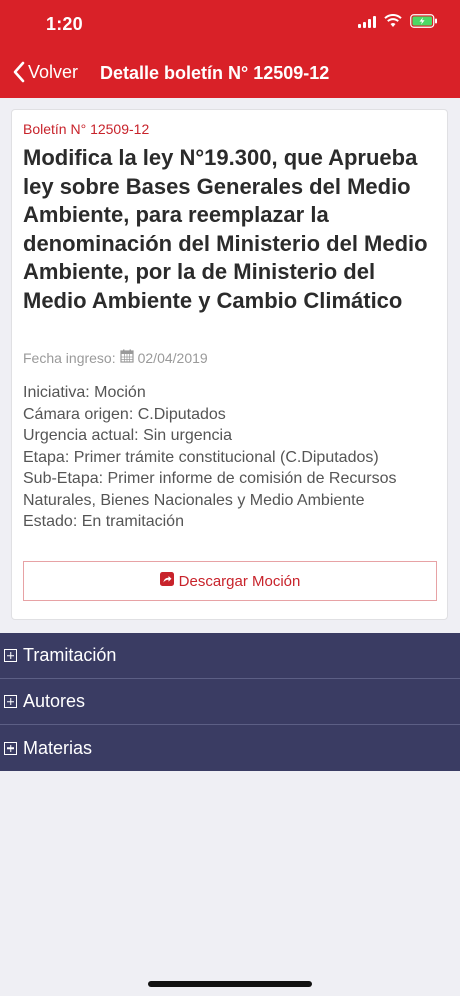  What do you see at coordinates (166, 581) in the screenshot?
I see `share-icon` at bounding box center [166, 581].